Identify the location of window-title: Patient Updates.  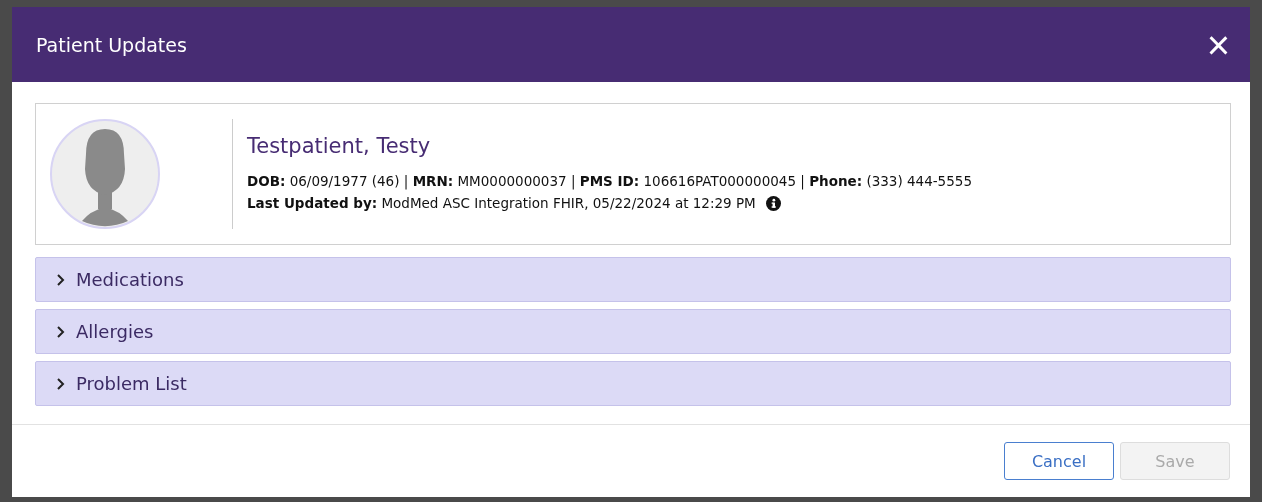
(111, 44).